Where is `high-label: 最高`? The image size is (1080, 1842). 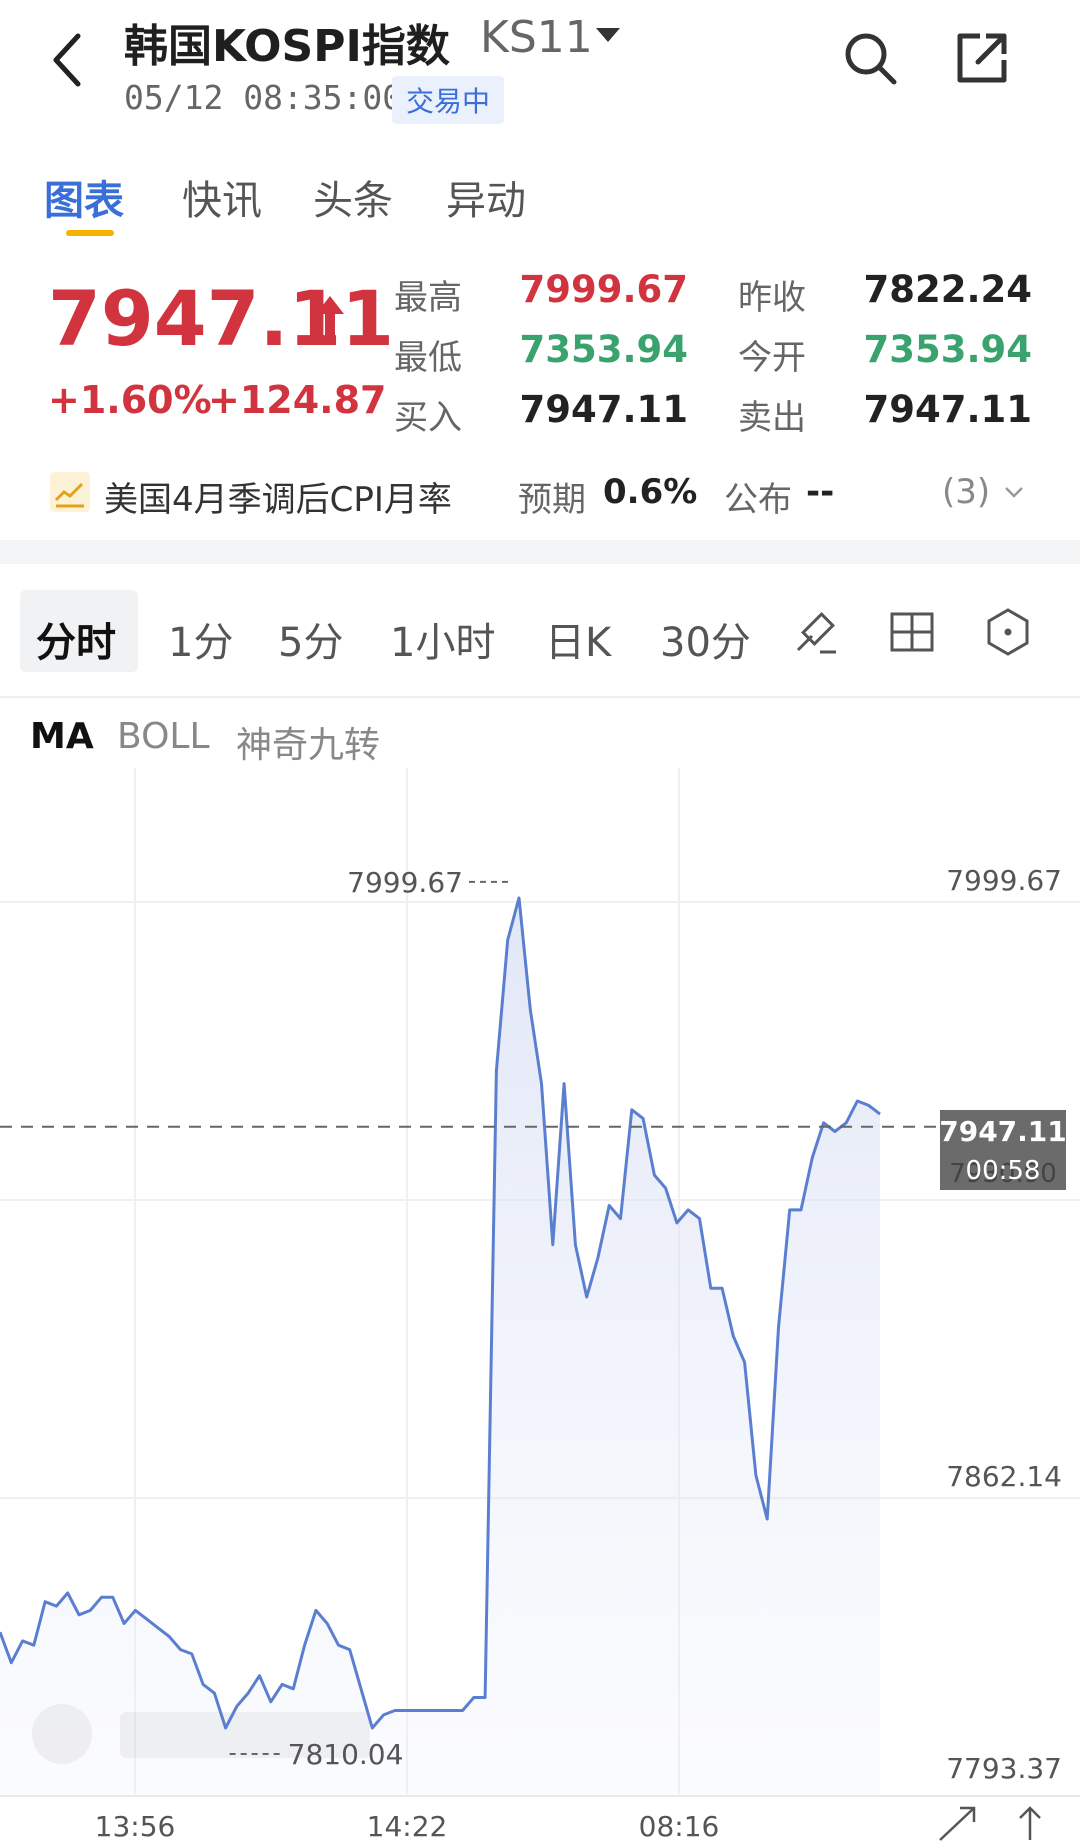 high-label: 最高 is located at coordinates (428, 298).